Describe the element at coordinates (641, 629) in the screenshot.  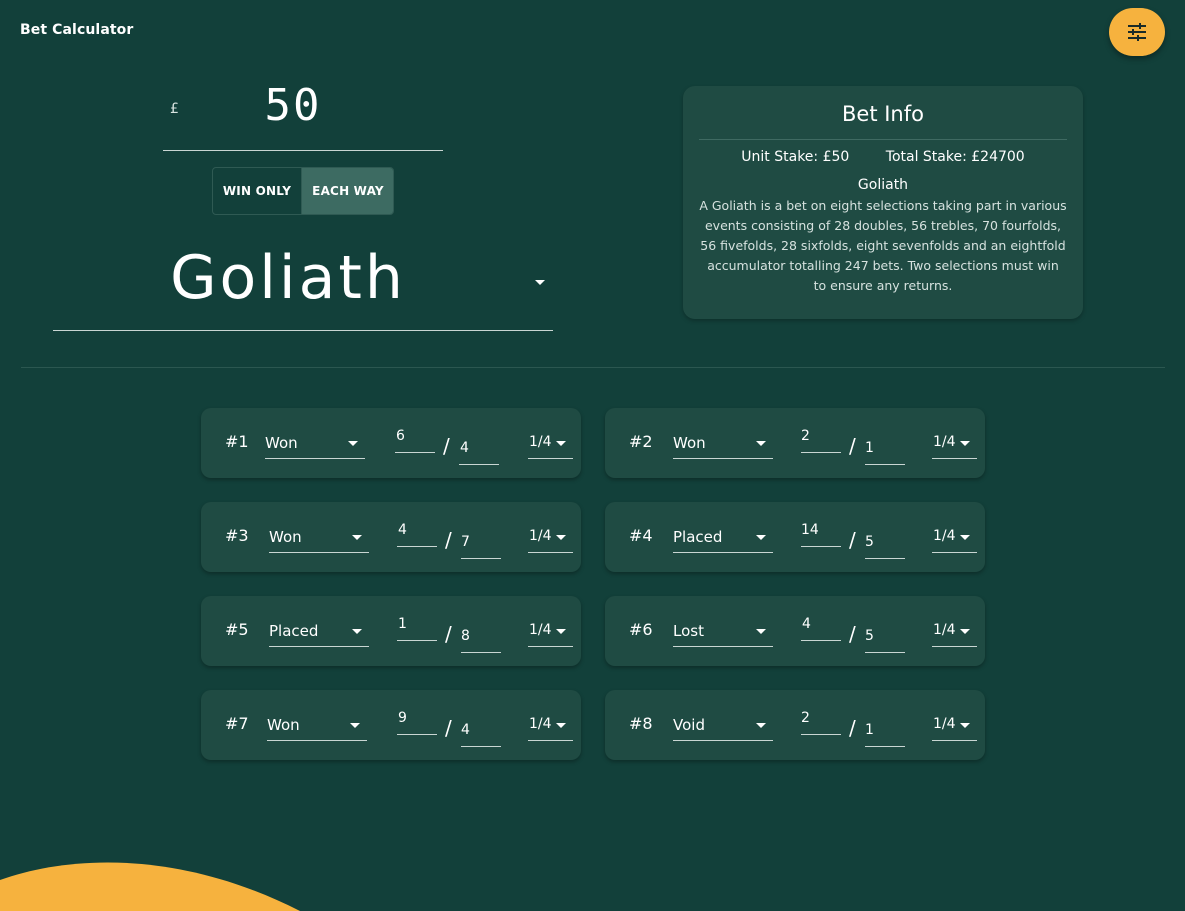
I see `selection-number: #6` at that location.